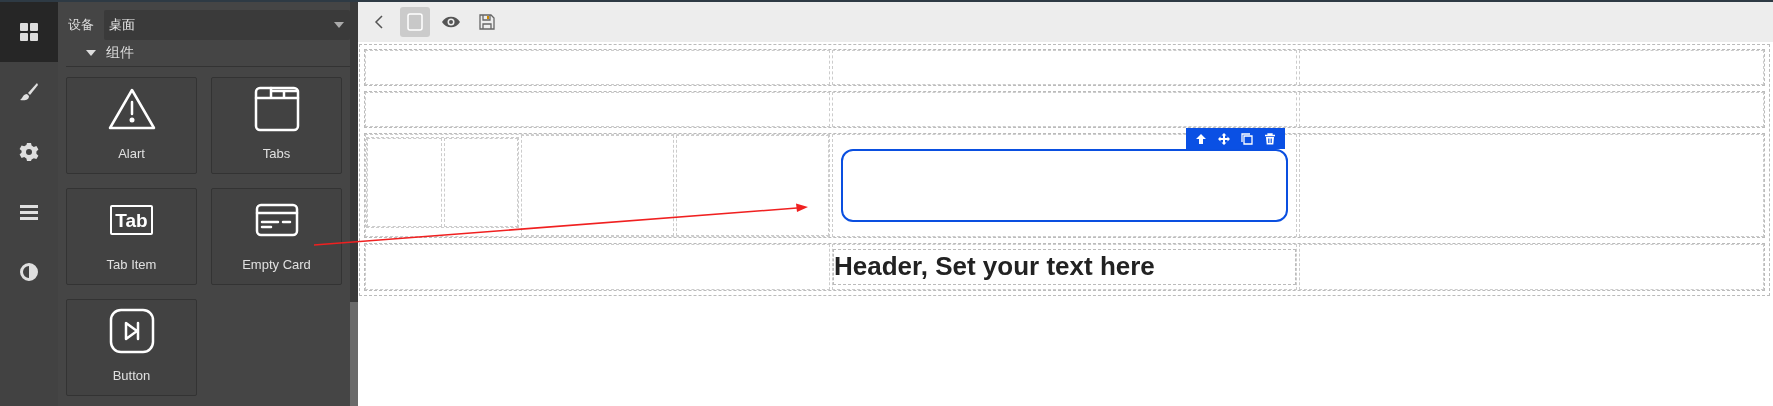 The height and width of the screenshot is (406, 1773). Describe the element at coordinates (131, 236) in the screenshot. I see `block-tile: Tab Tab Item` at that location.